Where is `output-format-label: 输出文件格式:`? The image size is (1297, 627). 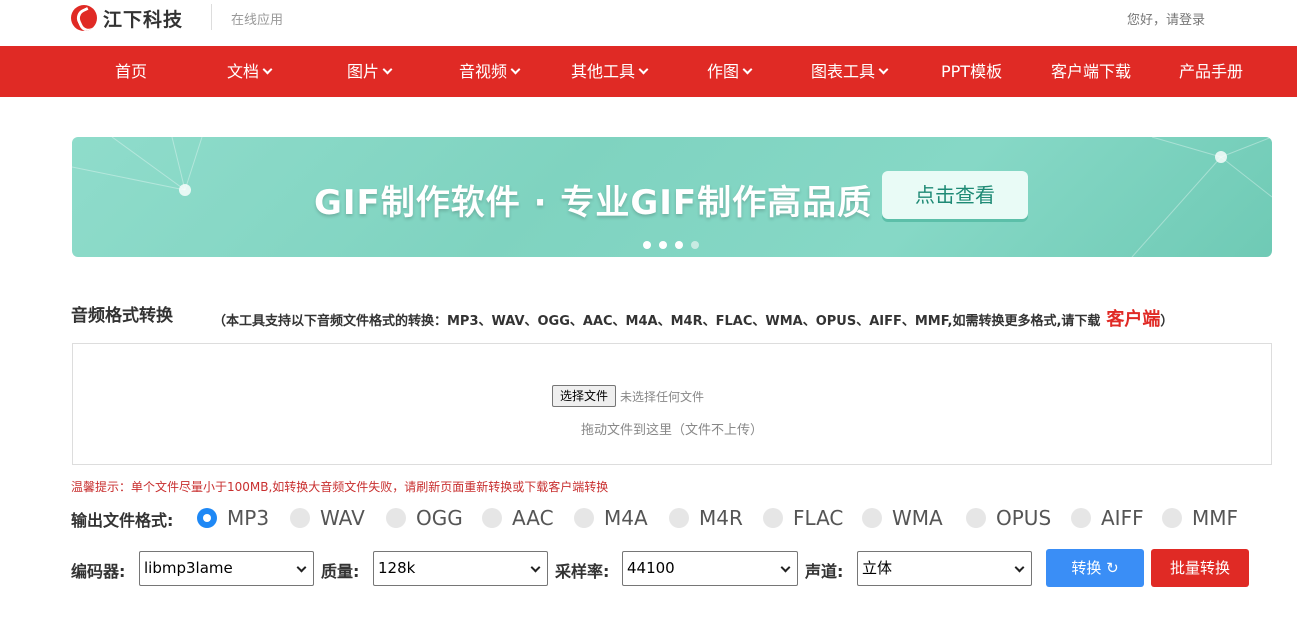 output-format-label: 输出文件格式: is located at coordinates (122, 520).